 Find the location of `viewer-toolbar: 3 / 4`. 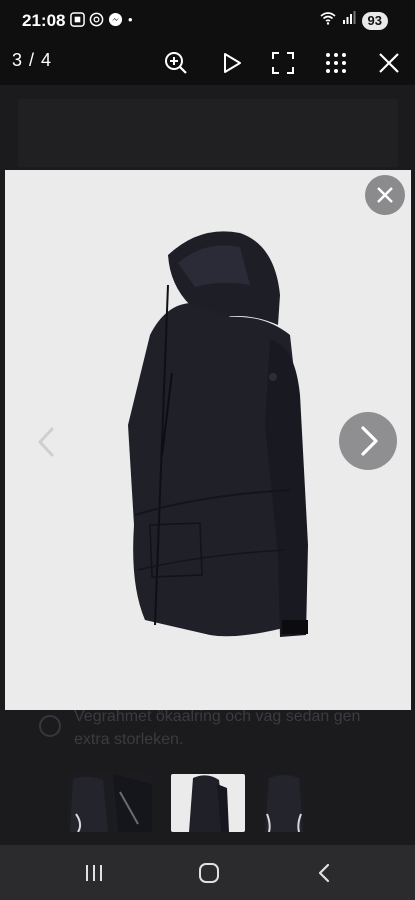

viewer-toolbar: 3 / 4 is located at coordinates (207, 62).